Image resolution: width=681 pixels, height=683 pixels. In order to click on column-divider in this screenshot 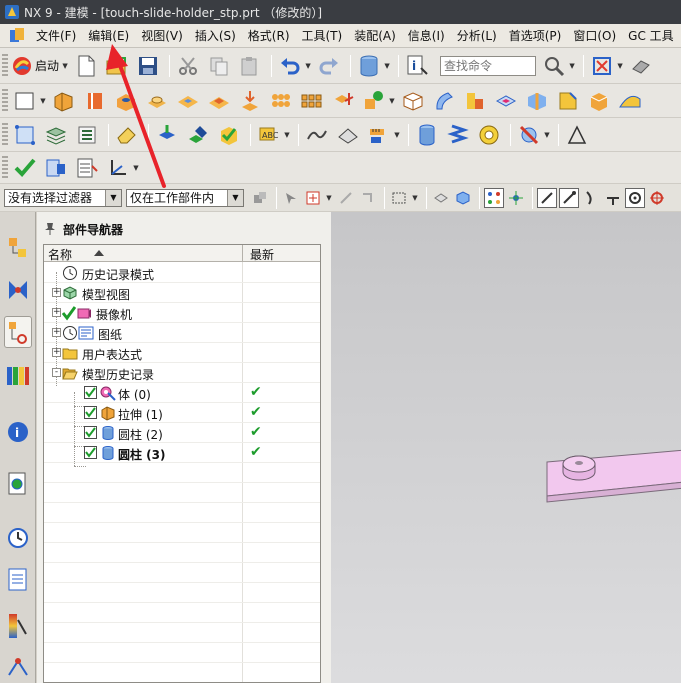, I will do `click(242, 253)`.